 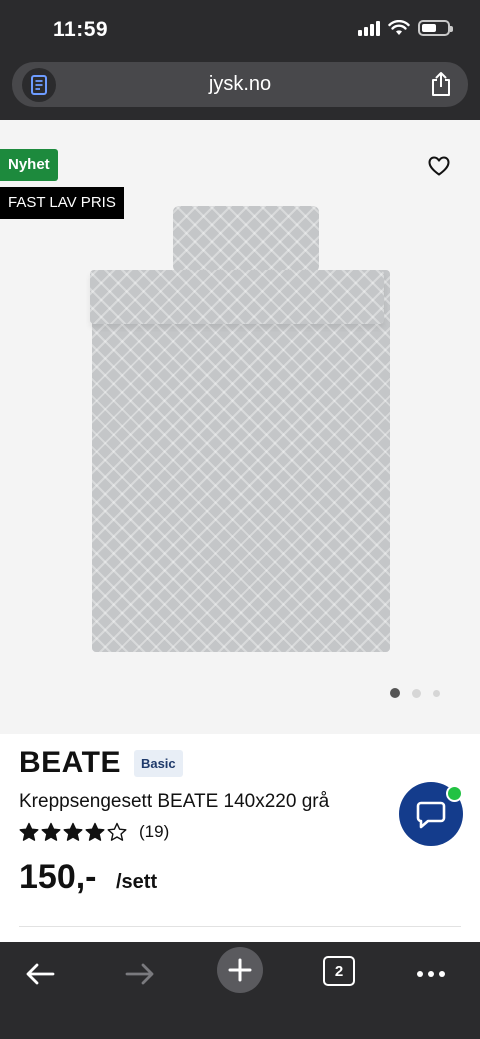 I want to click on brand-row: BEATE Basic, so click(x=101, y=763).